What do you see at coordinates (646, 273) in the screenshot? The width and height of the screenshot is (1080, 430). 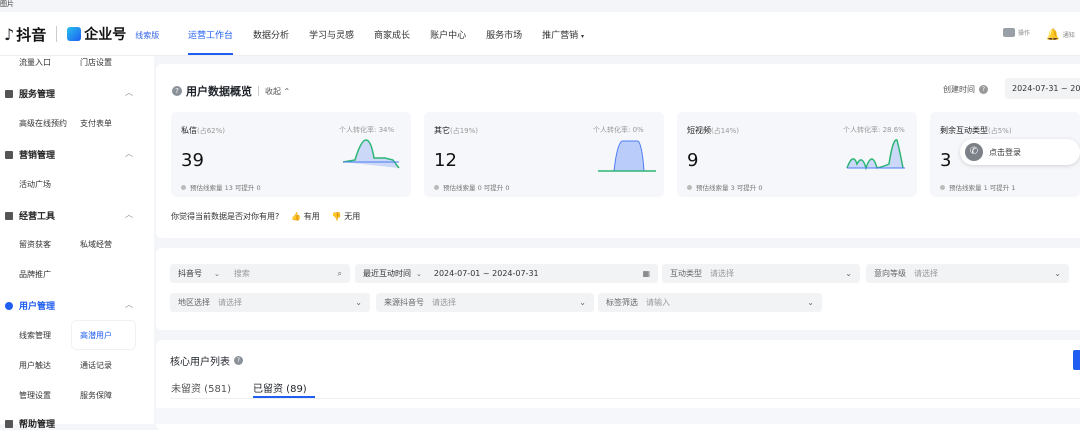 I see `calendar-icon: ▦` at bounding box center [646, 273].